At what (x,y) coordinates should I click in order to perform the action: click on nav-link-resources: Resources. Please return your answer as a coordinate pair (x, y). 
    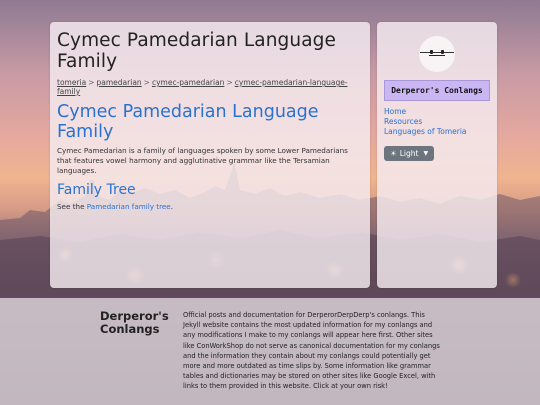
    Looking at the image, I should click on (437, 122).